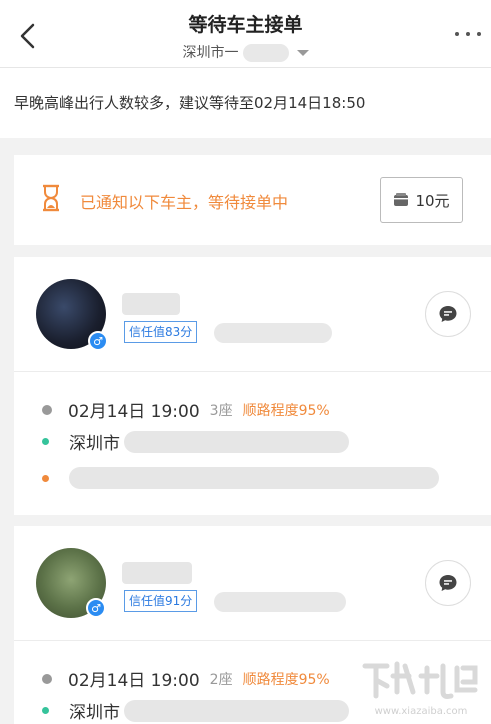 The width and height of the screenshot is (491, 724). What do you see at coordinates (45, 478) in the screenshot?
I see `end-dot-icon` at bounding box center [45, 478].